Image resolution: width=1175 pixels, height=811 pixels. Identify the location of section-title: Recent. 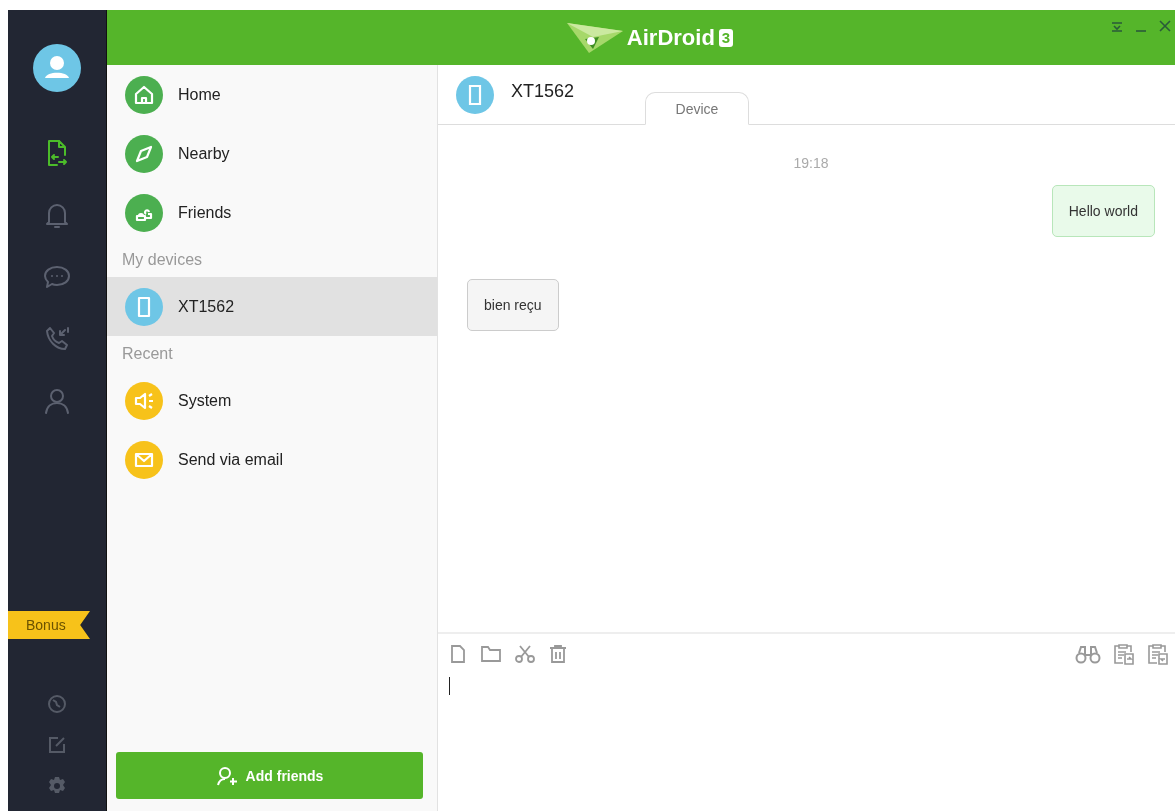
(147, 354).